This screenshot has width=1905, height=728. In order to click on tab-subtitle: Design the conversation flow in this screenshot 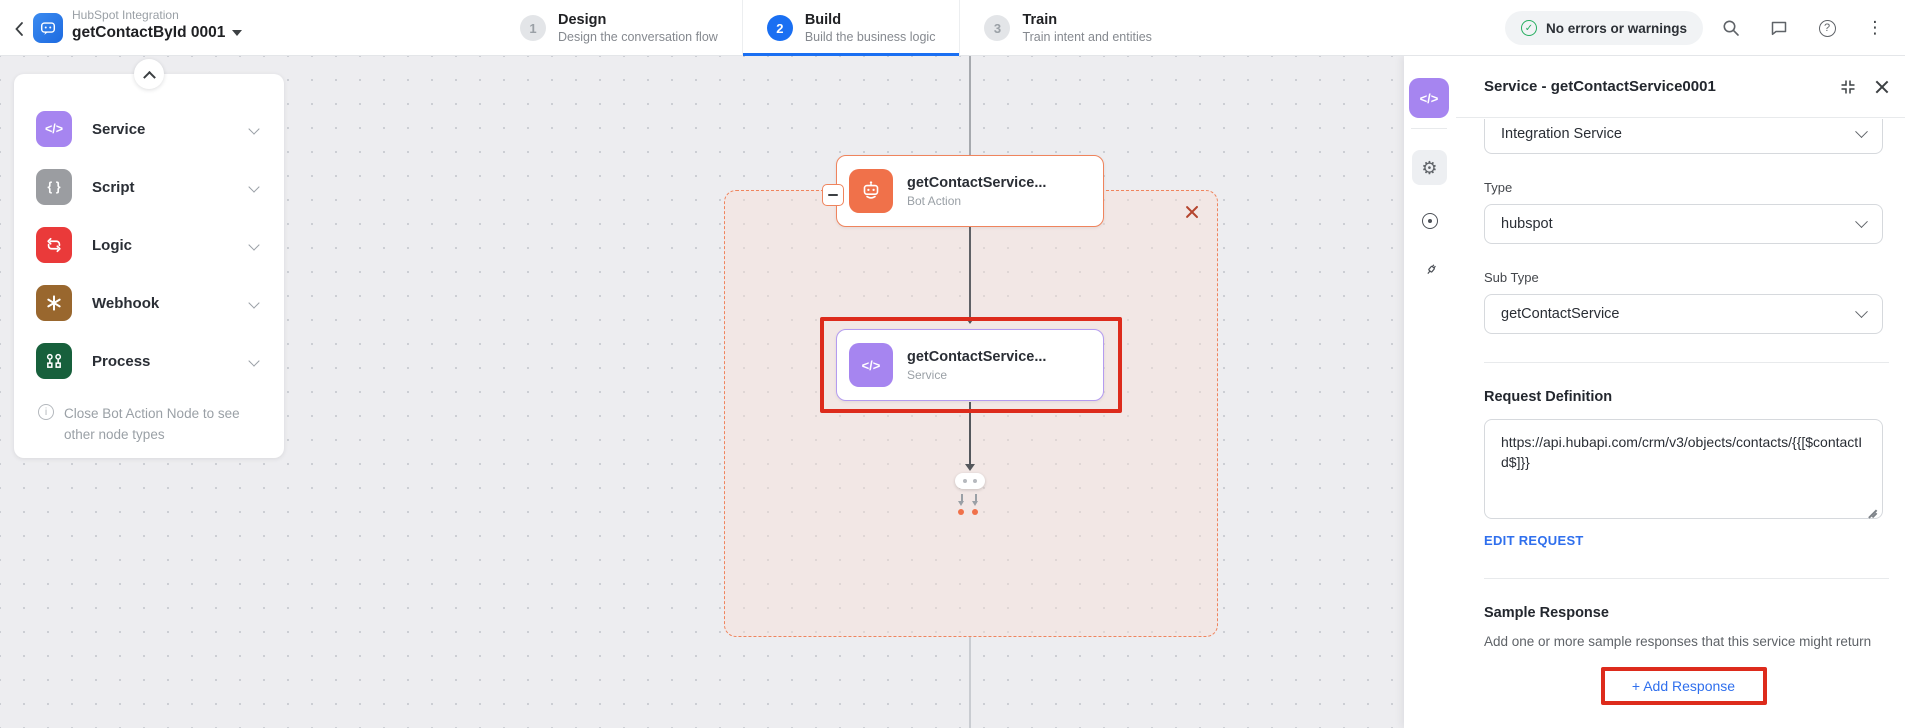, I will do `click(638, 37)`.